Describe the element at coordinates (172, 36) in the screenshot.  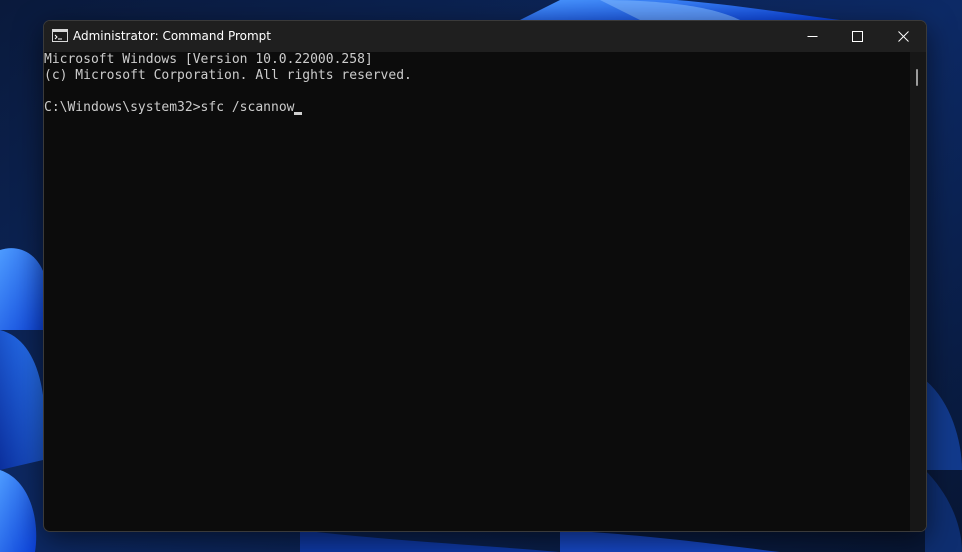
I see `window-title: Administrator: Command Prompt` at that location.